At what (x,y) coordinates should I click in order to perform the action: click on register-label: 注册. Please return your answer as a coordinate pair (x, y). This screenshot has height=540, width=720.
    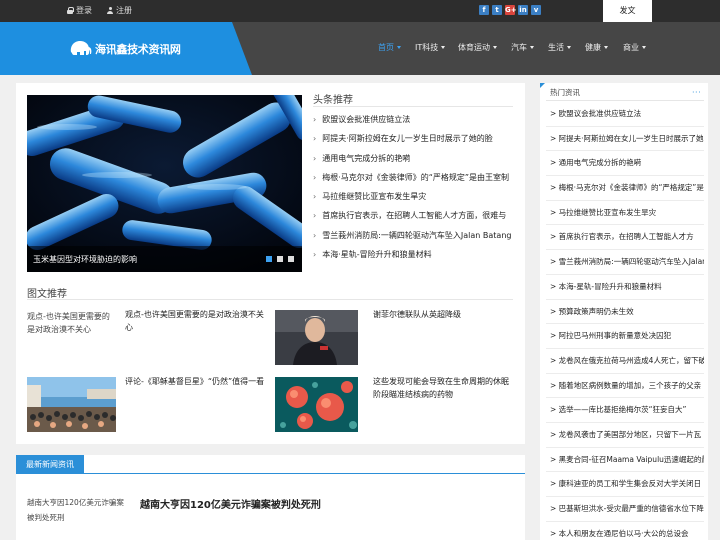
    Looking at the image, I should click on (124, 10).